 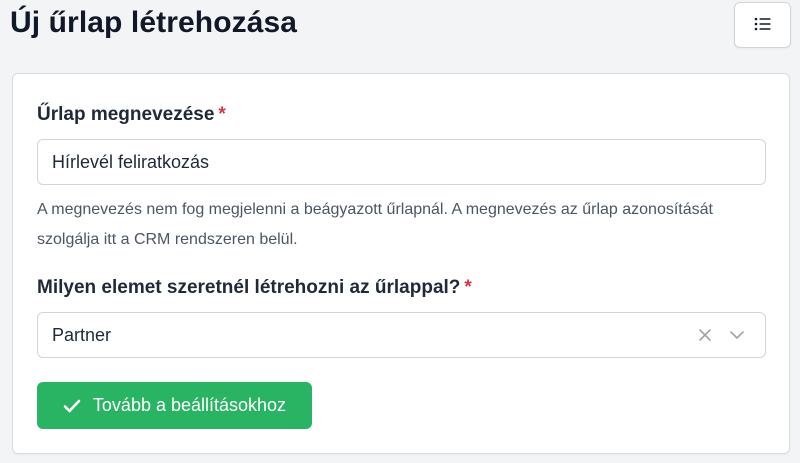 I want to click on continue-to-settings-label: Tovább a beállításokhoz, so click(x=189, y=405).